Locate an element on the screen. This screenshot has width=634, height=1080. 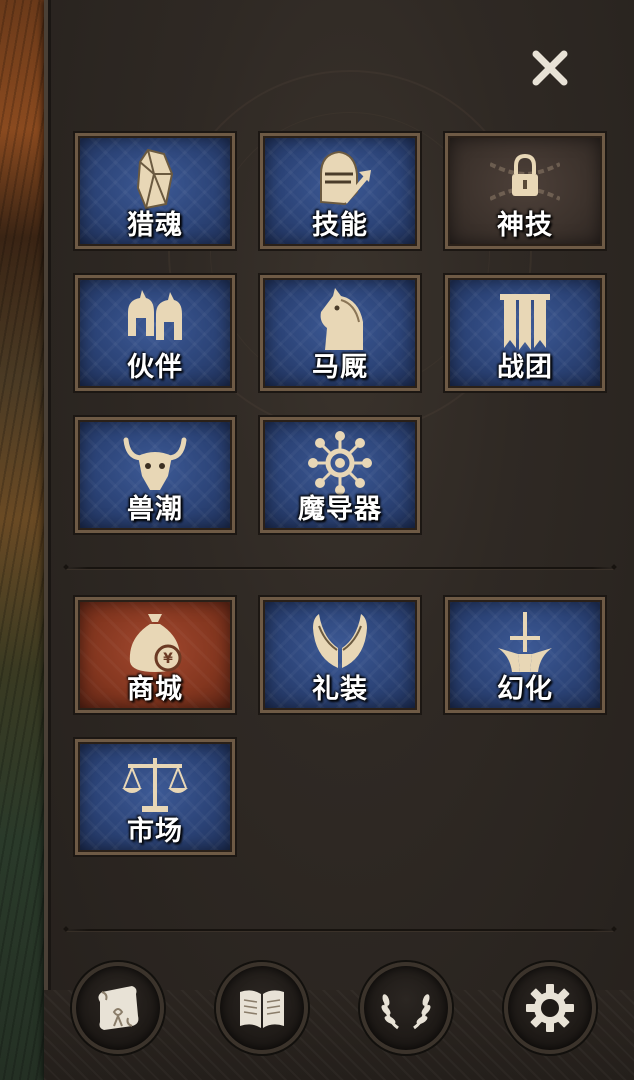
feature-label: 兽潮 is located at coordinates (155, 509).